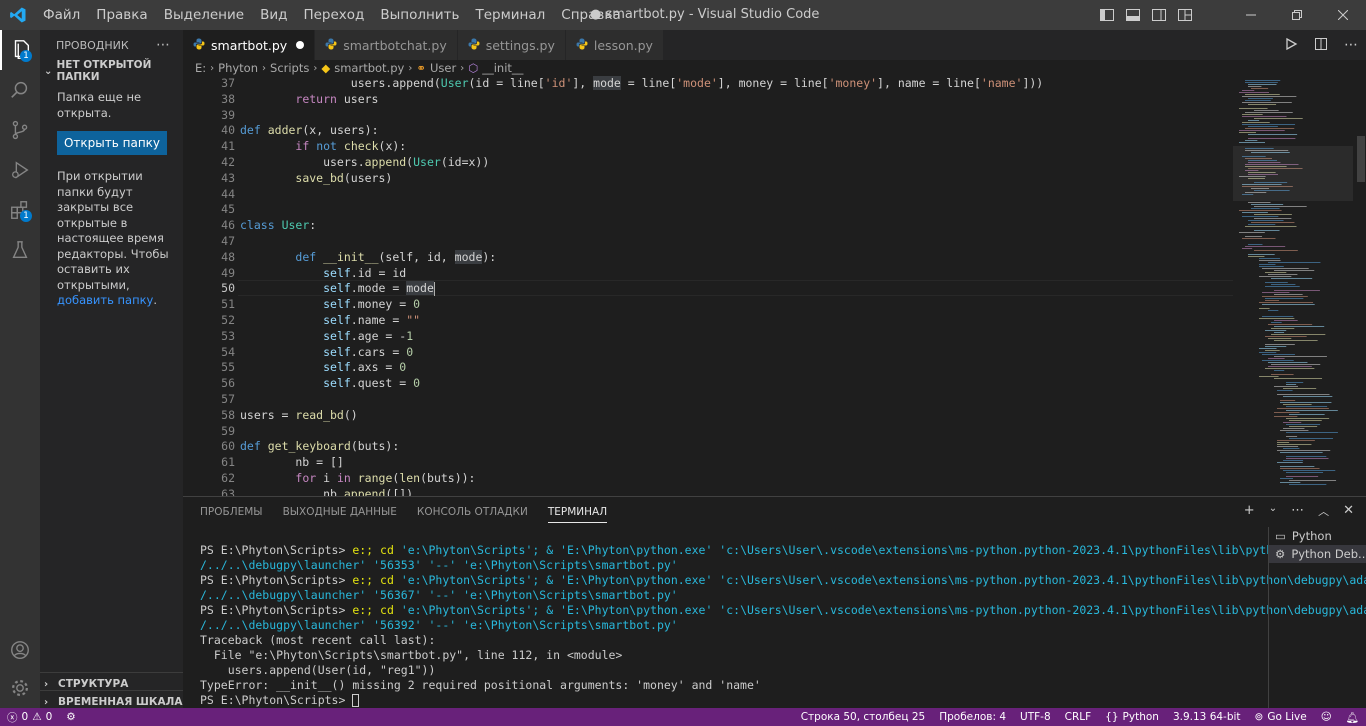 This screenshot has height=726, width=1366. I want to click on no-folder-section: ⌄ НЕТ ОТКРЫТОЙ ПАПКИ, so click(111, 71).